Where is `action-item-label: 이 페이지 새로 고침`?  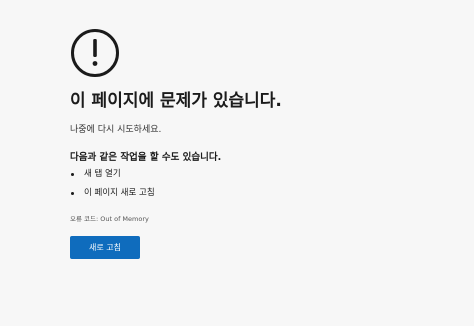
action-item-label: 이 페이지 새로 고침 is located at coordinates (119, 193).